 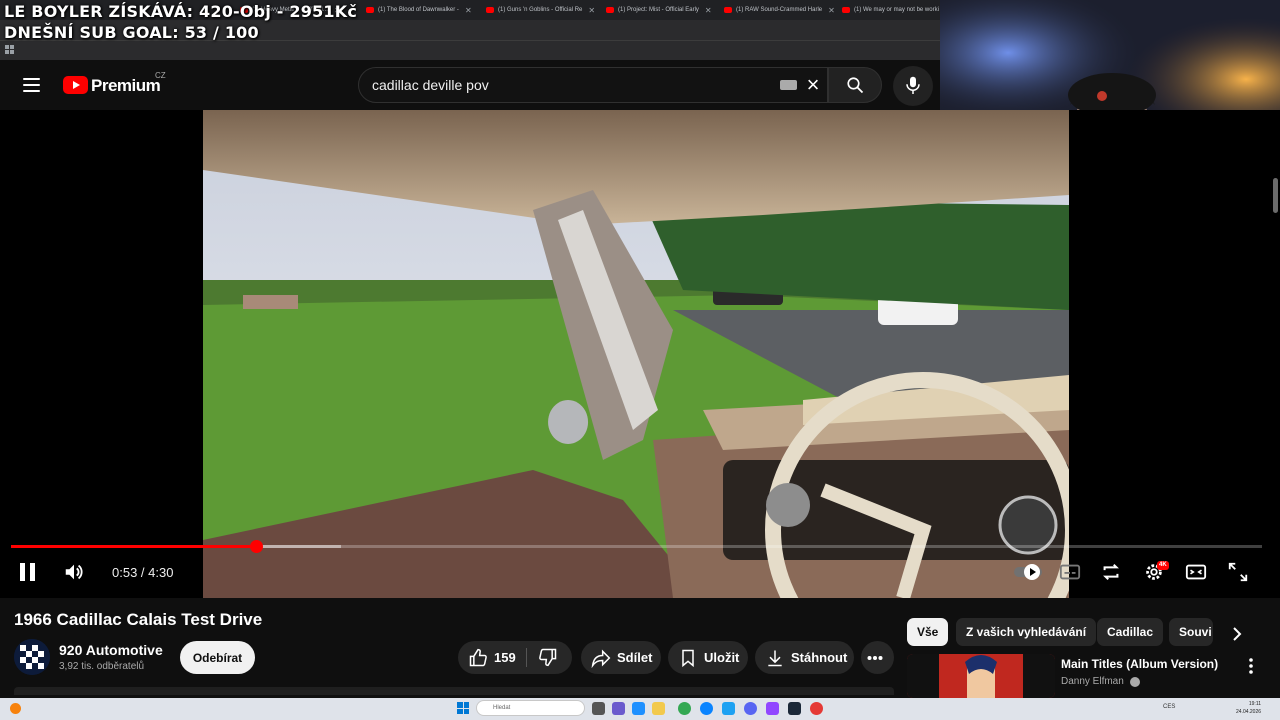 I want to click on theater-icon, so click(x=1196, y=572).